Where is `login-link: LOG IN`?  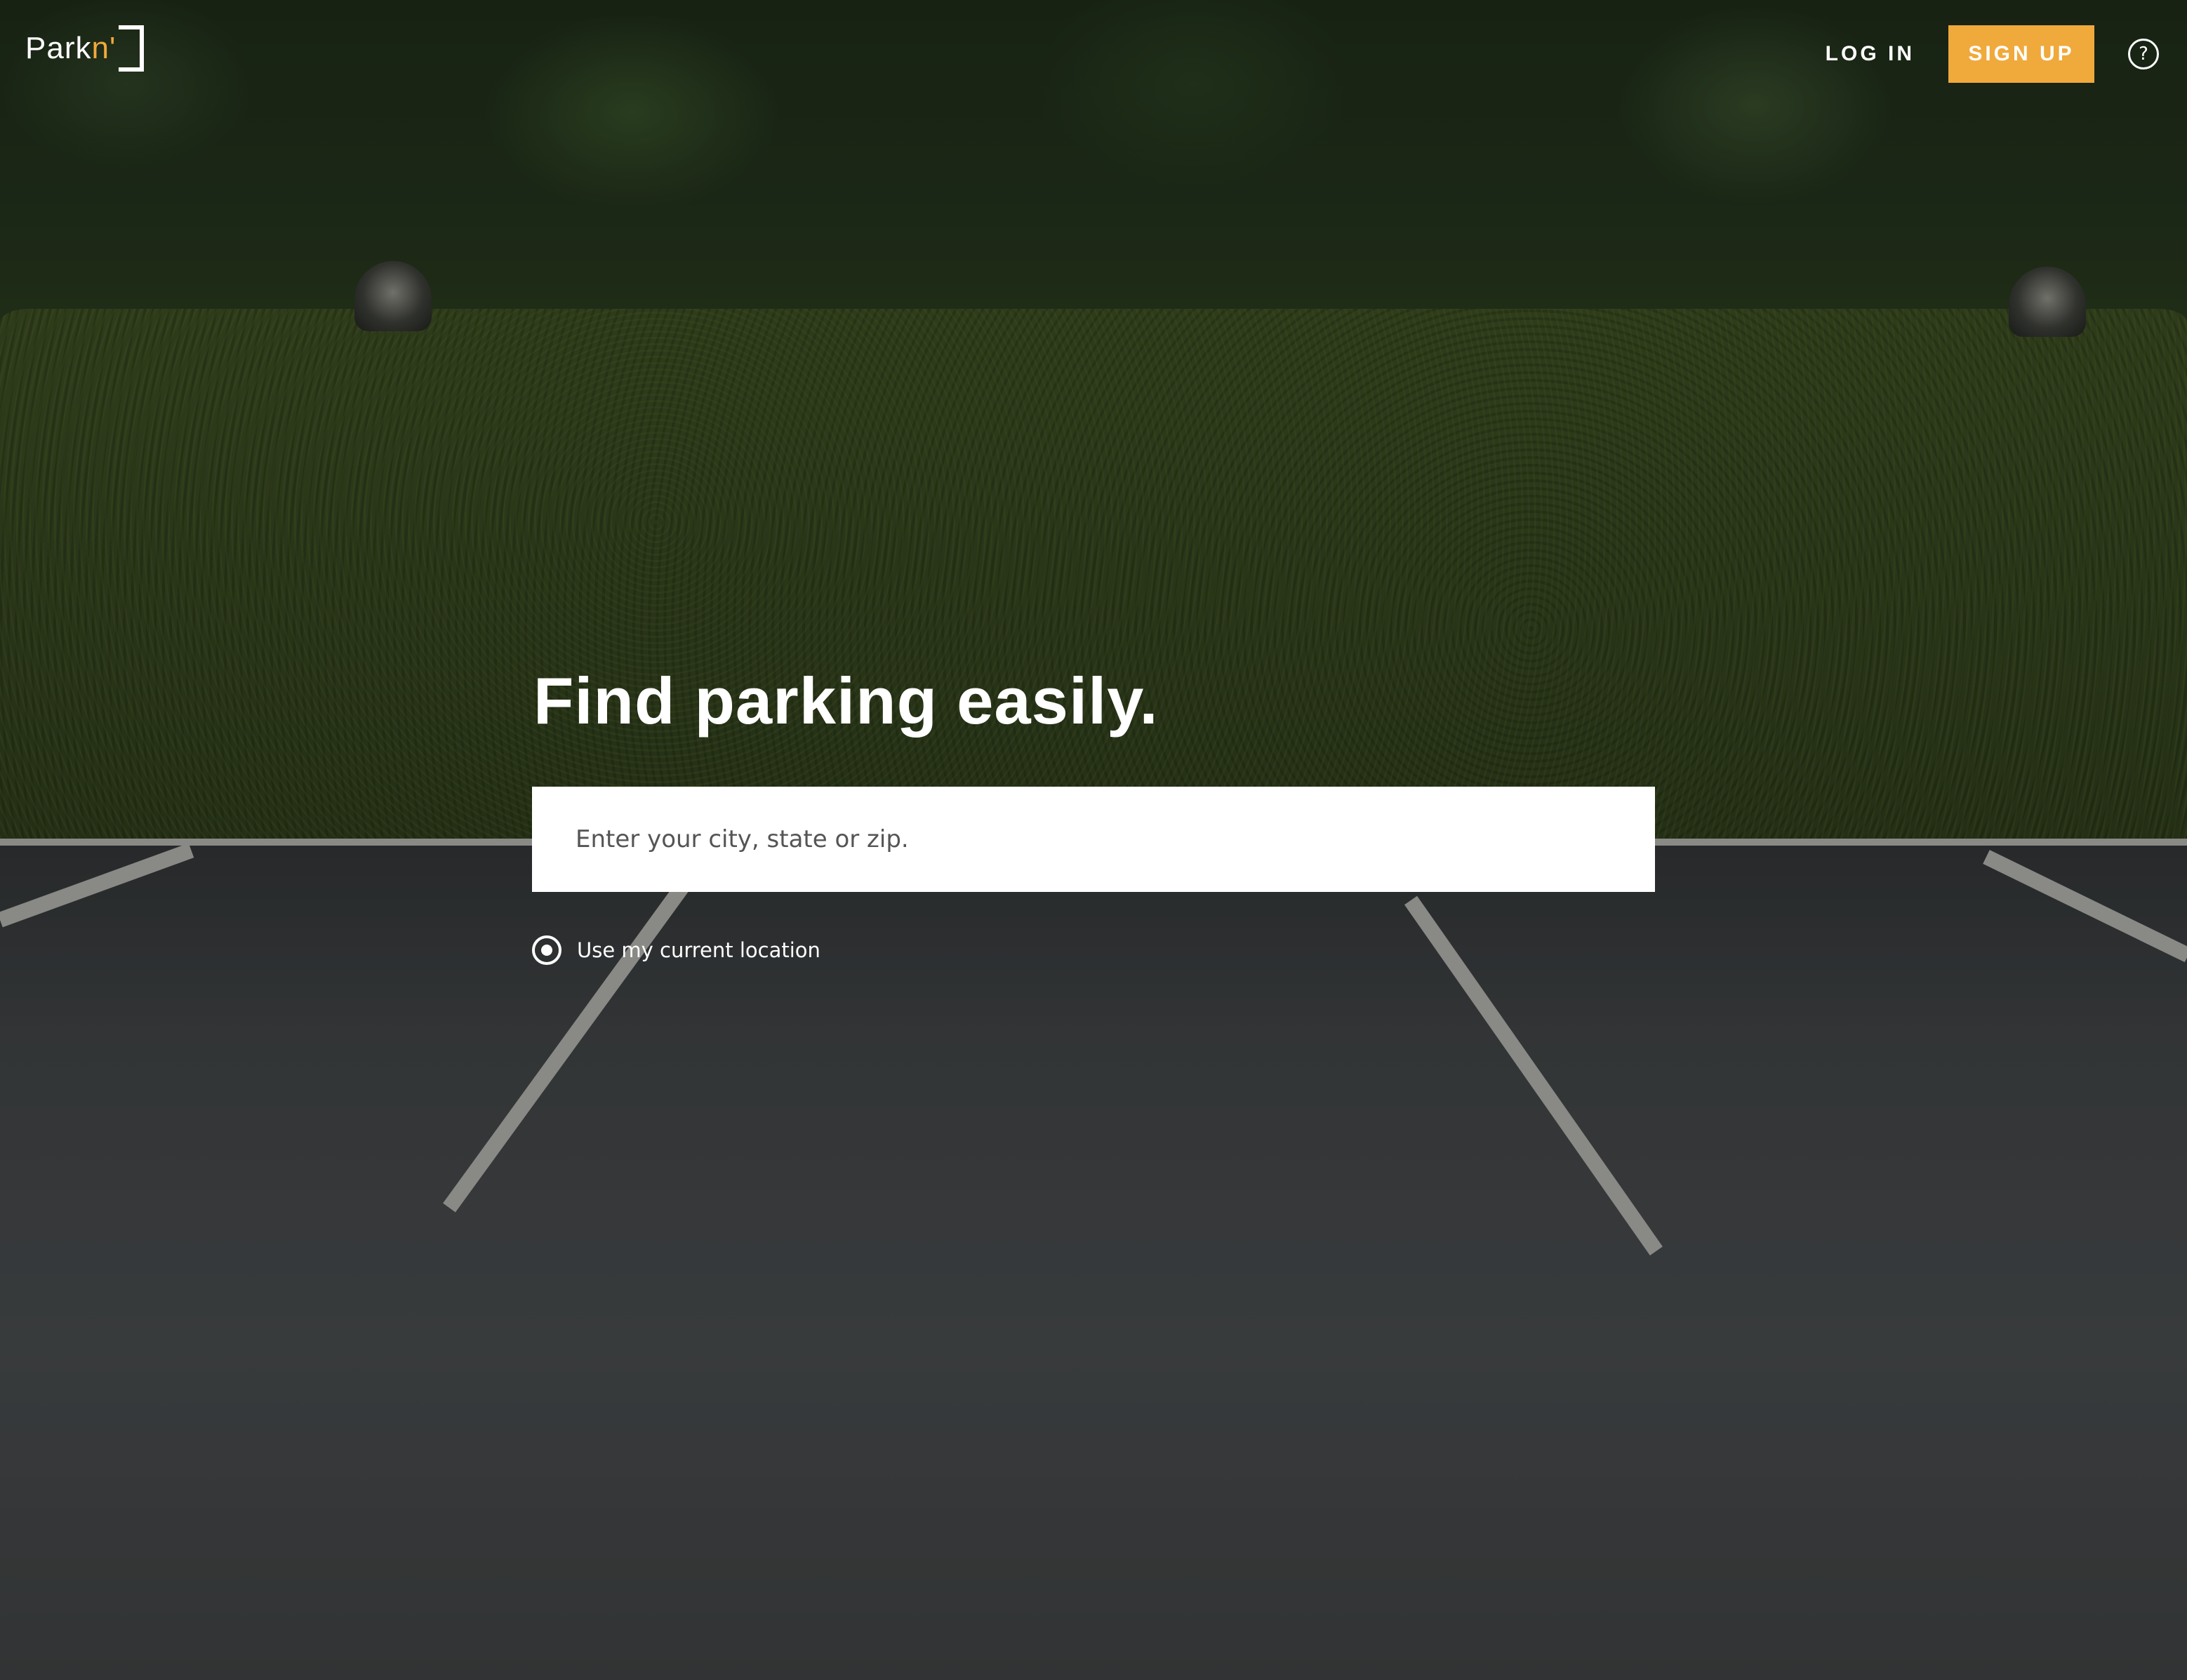 login-link: LOG IN is located at coordinates (1871, 54).